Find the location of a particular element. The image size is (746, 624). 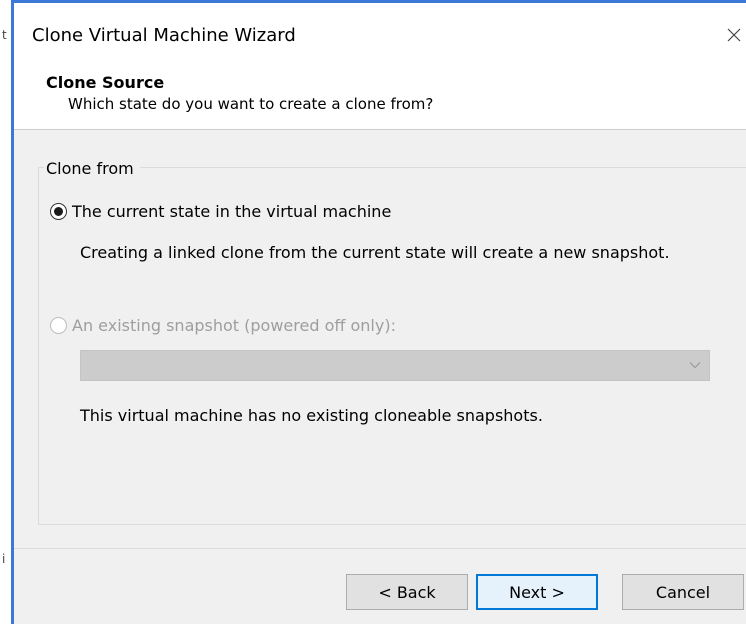

page-title: Clone Source is located at coordinates (105, 82).